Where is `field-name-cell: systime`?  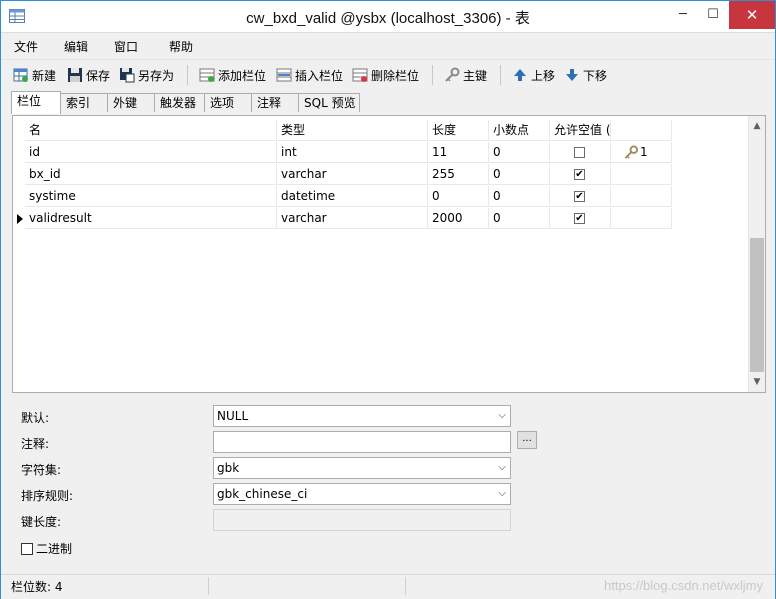
field-name-cell: systime is located at coordinates (151, 196).